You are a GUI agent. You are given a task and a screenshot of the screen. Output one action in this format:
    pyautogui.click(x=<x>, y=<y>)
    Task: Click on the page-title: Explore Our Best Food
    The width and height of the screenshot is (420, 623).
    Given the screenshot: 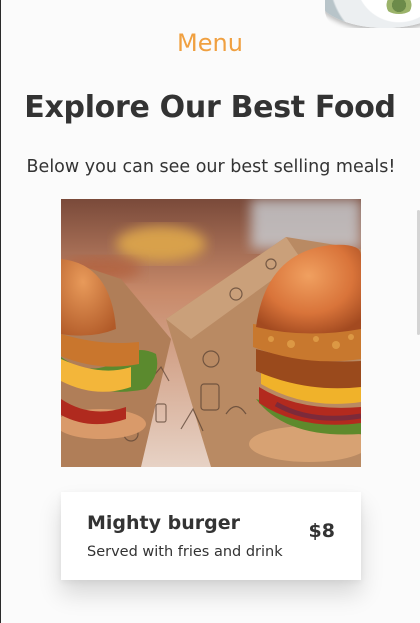 What is the action you would take?
    pyautogui.click(x=210, y=107)
    